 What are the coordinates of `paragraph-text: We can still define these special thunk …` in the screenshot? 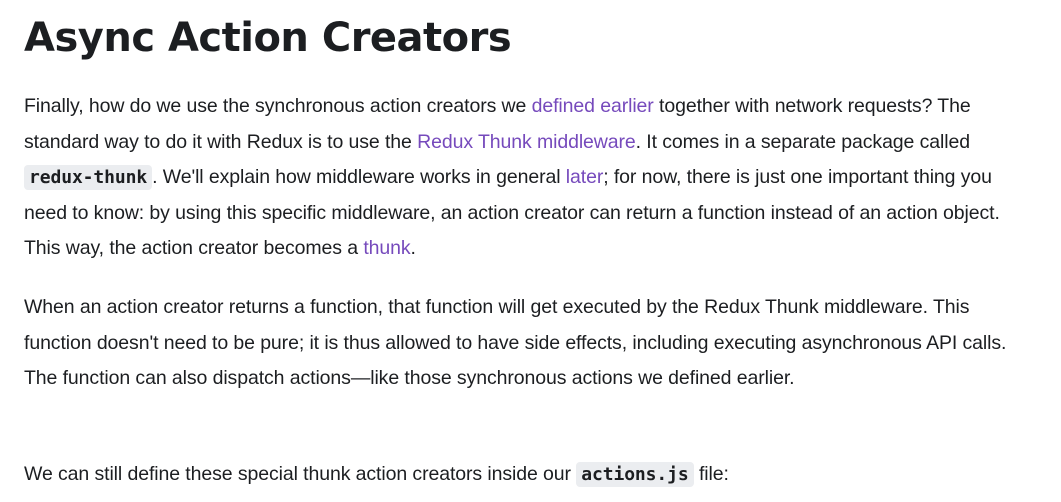 It's located at (300, 474).